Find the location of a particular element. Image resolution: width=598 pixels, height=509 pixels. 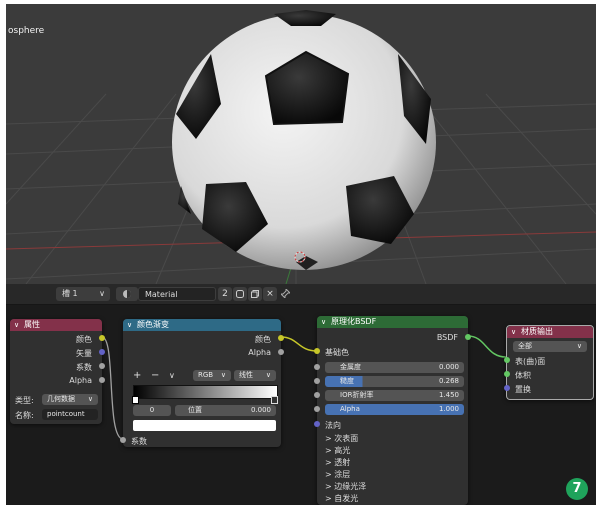

panel-specular-label: 高光 is located at coordinates (342, 450).